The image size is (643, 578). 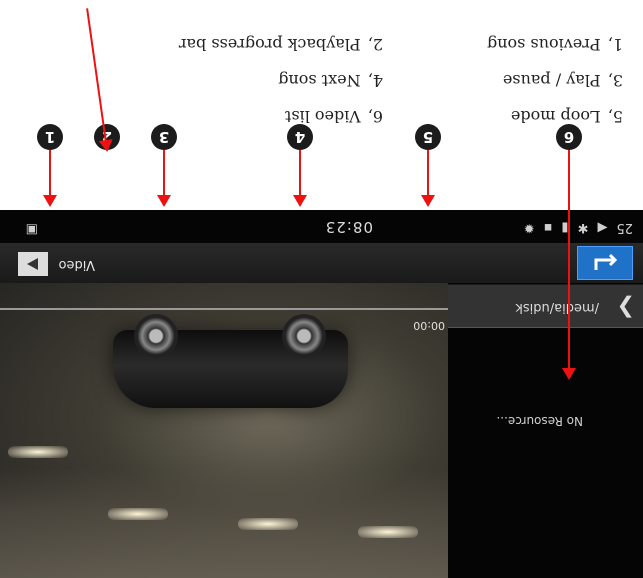 I want to click on playback-progress-bar, so click(x=224, y=309).